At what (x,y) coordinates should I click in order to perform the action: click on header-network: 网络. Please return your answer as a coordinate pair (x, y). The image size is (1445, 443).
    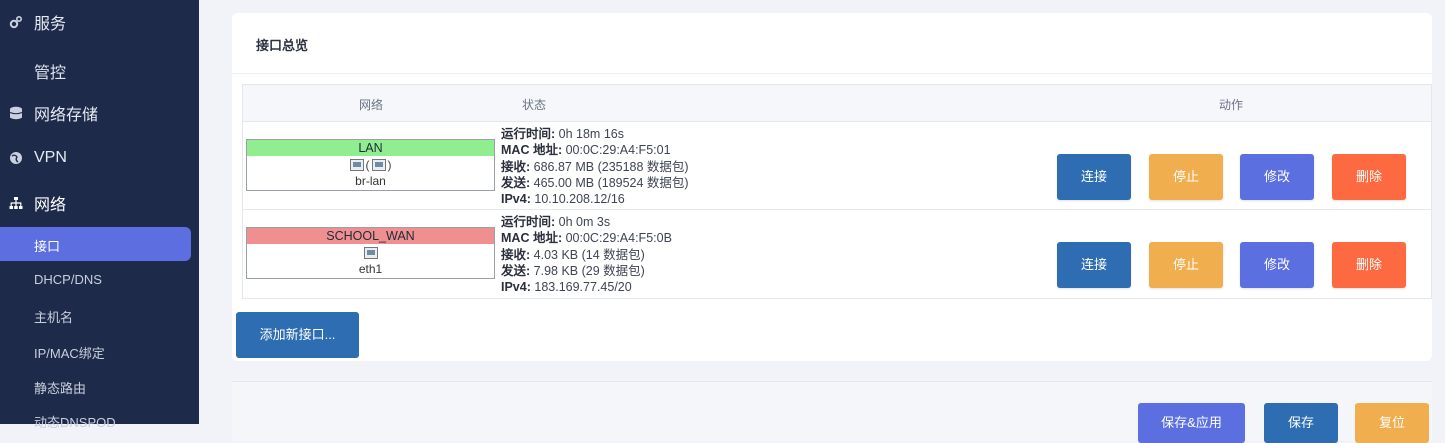
    Looking at the image, I should click on (371, 105).